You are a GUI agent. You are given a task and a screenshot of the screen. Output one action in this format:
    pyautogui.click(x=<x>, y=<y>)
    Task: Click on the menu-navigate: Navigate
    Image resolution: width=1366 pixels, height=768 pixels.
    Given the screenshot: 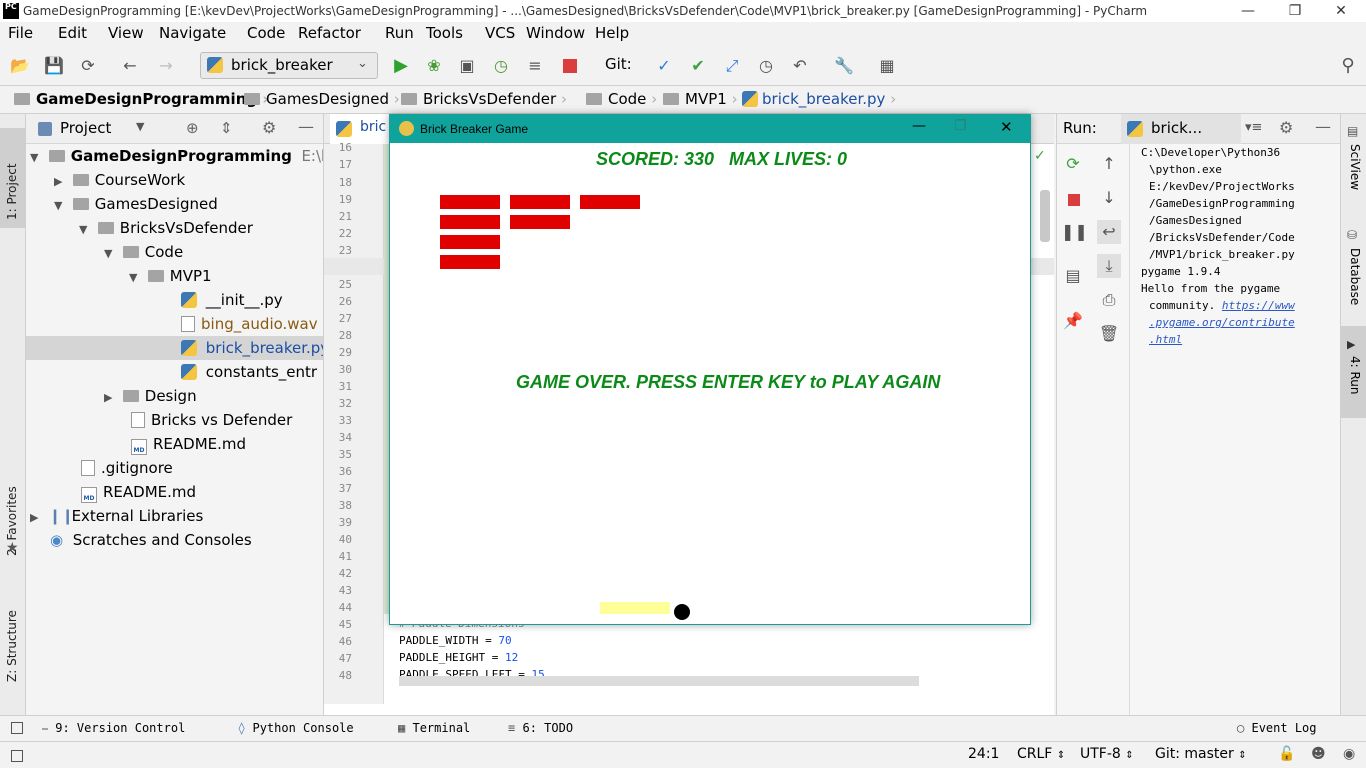 What is the action you would take?
    pyautogui.click(x=192, y=33)
    